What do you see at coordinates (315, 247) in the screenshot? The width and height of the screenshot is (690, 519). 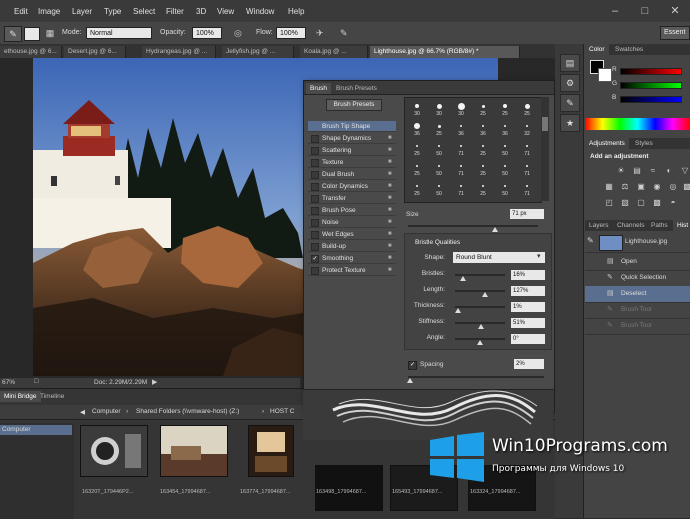 I see `build-up-checkbox` at bounding box center [315, 247].